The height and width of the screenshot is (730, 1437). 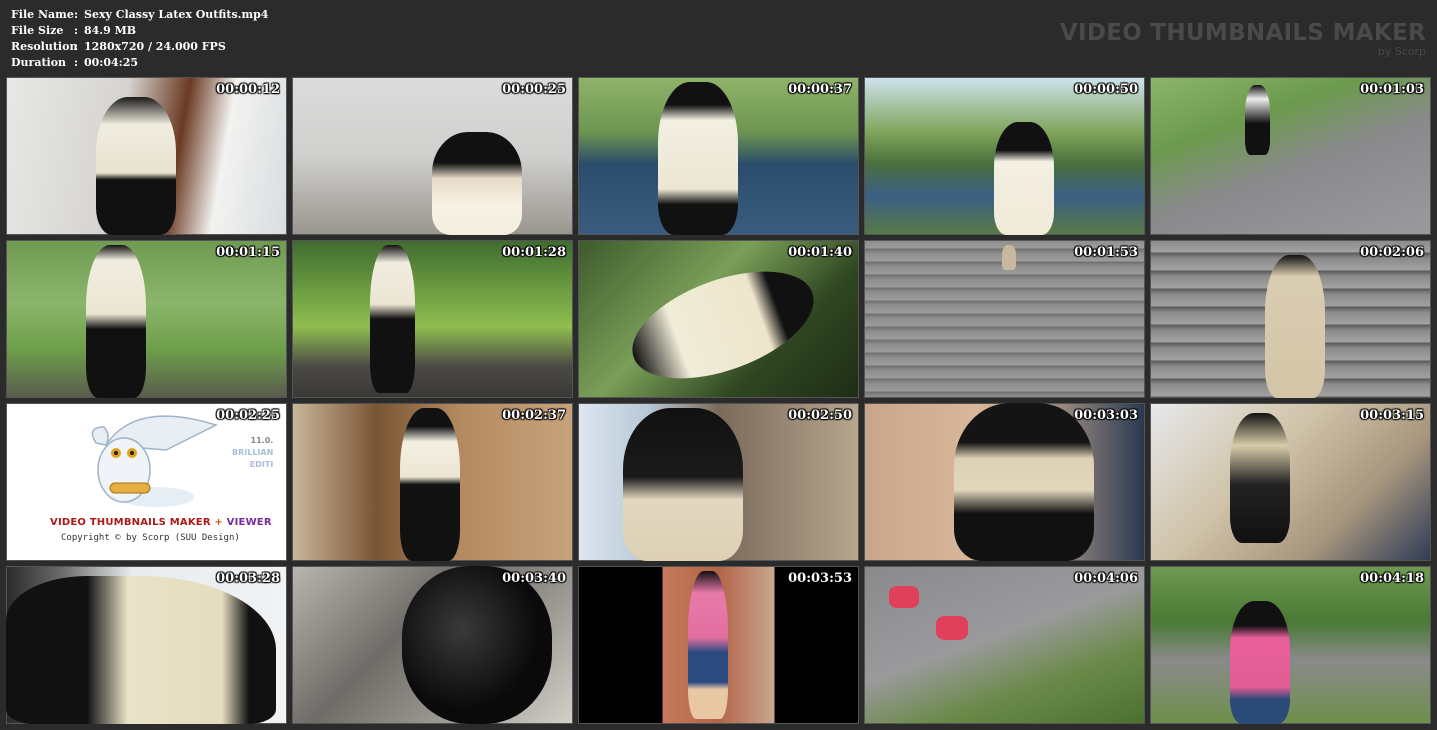 I want to click on duration-label: Duration, so click(x=39, y=62).